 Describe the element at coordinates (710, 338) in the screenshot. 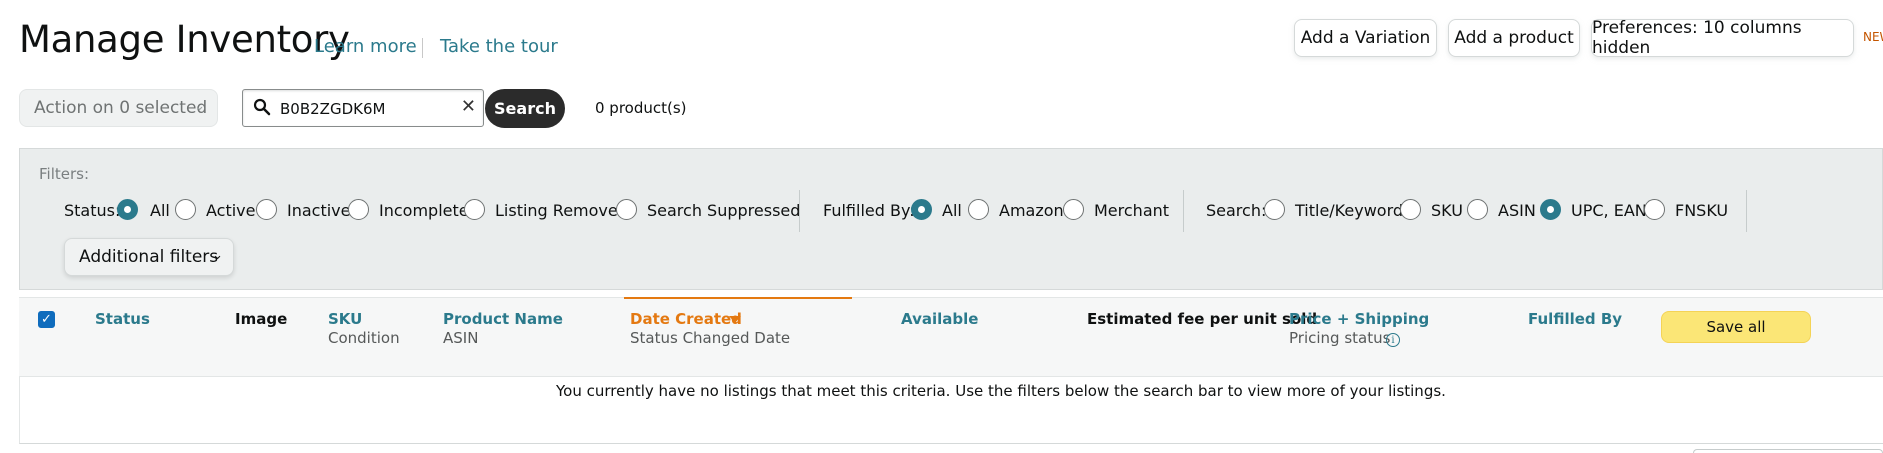

I see `column-subheader-status-changed-date: Status Changed Date` at that location.